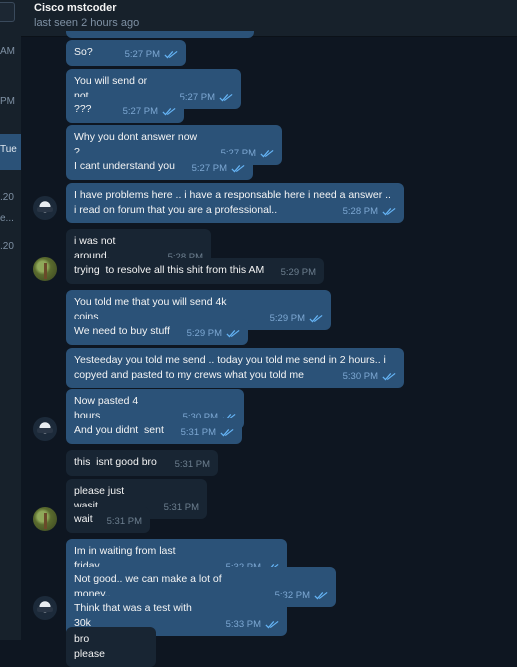  What do you see at coordinates (75, 8) in the screenshot?
I see `chat-title: Cisco mstcoder` at bounding box center [75, 8].